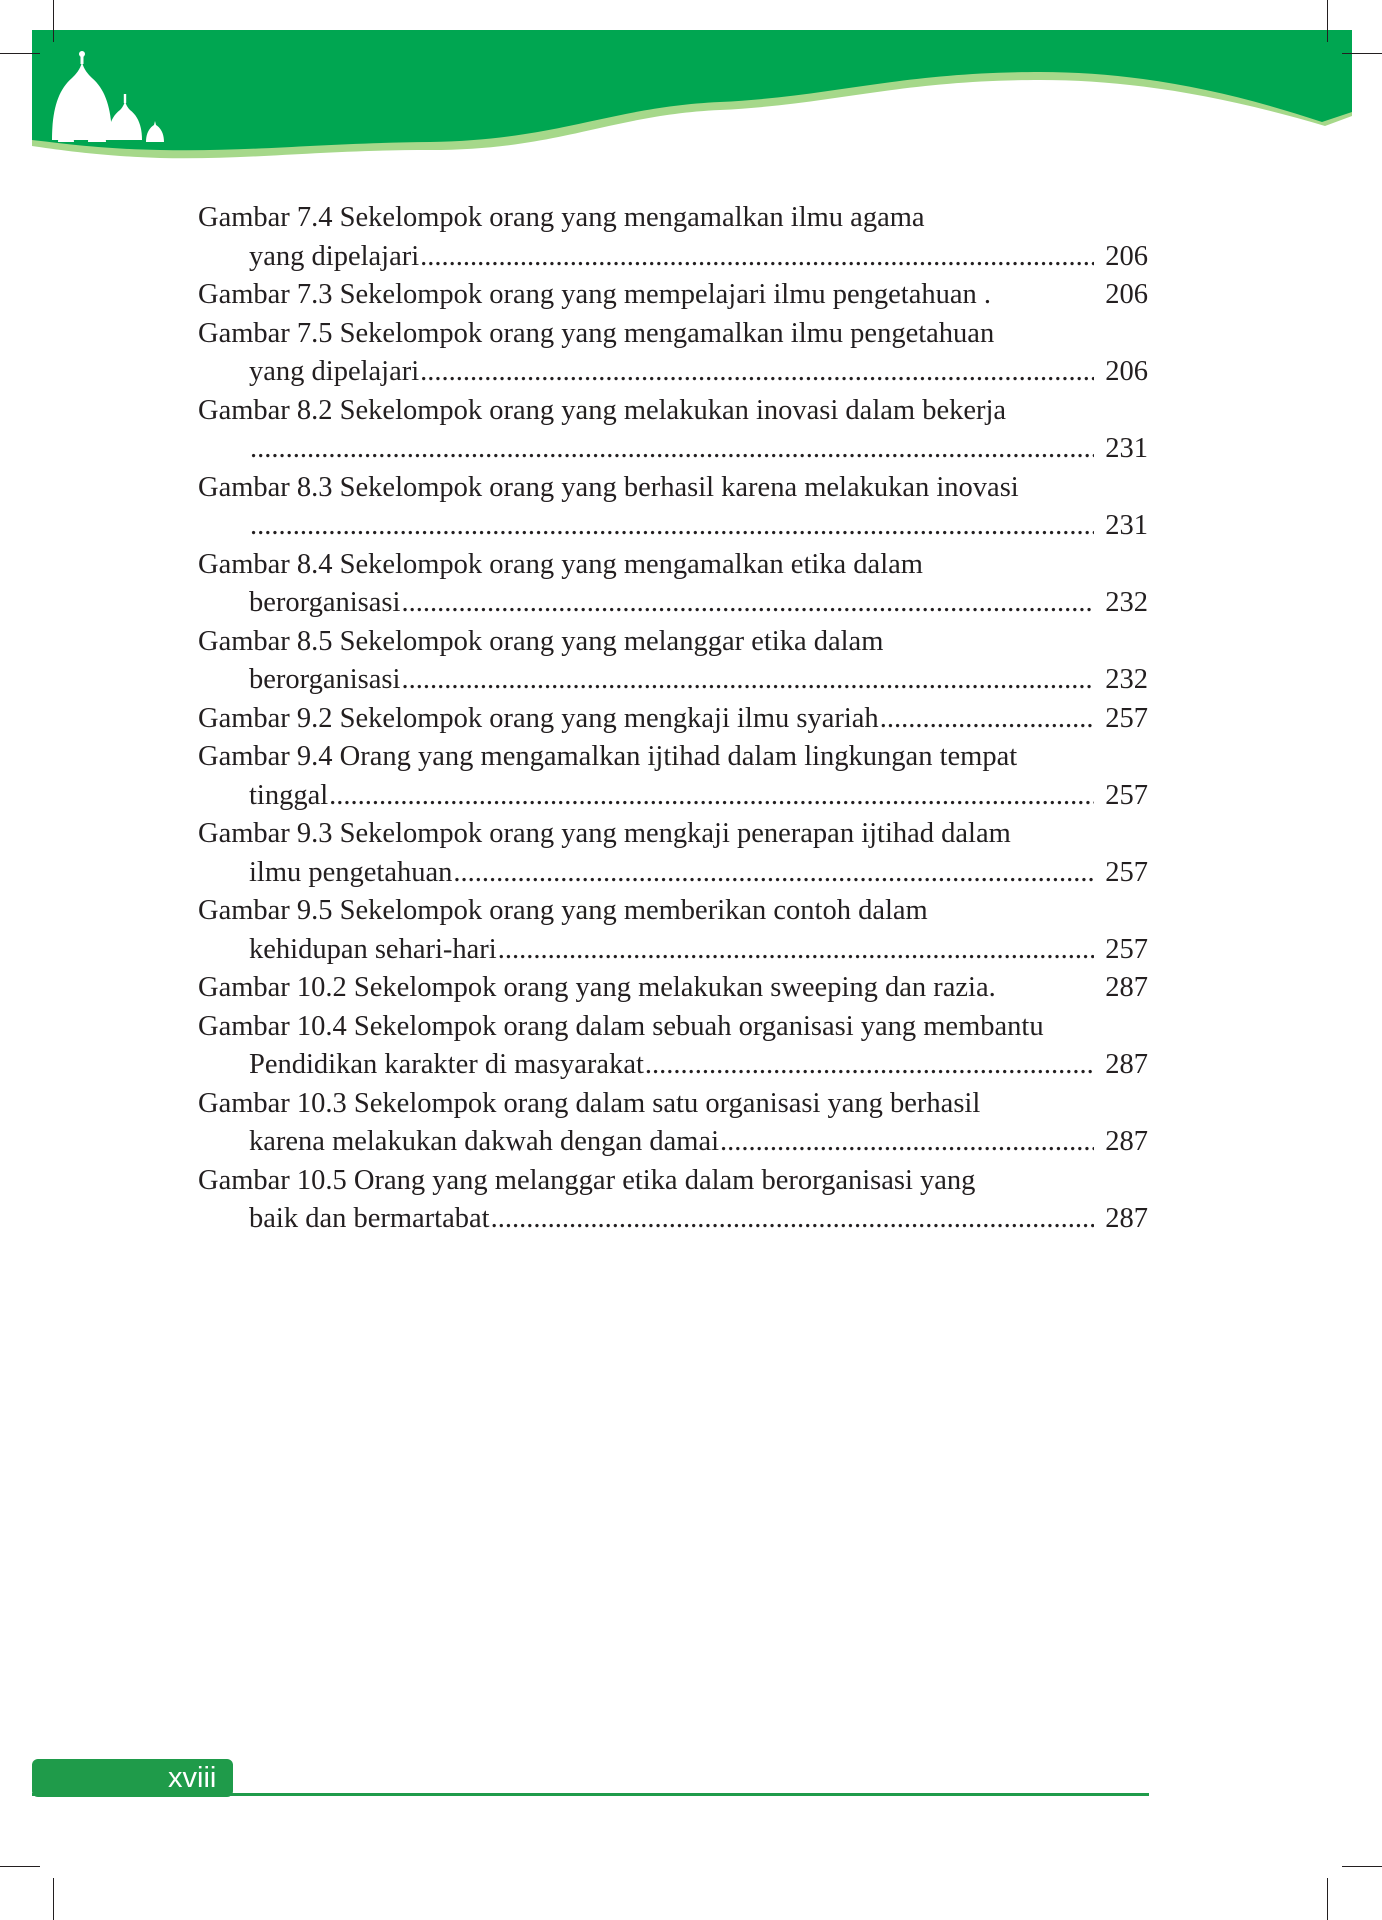  Describe the element at coordinates (351, 872) in the screenshot. I see `toc-entry-text: ilmu pengetahuan` at that location.